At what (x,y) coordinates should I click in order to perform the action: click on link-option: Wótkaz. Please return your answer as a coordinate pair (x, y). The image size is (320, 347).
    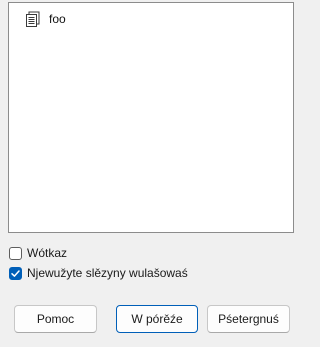
    Looking at the image, I should click on (38, 253).